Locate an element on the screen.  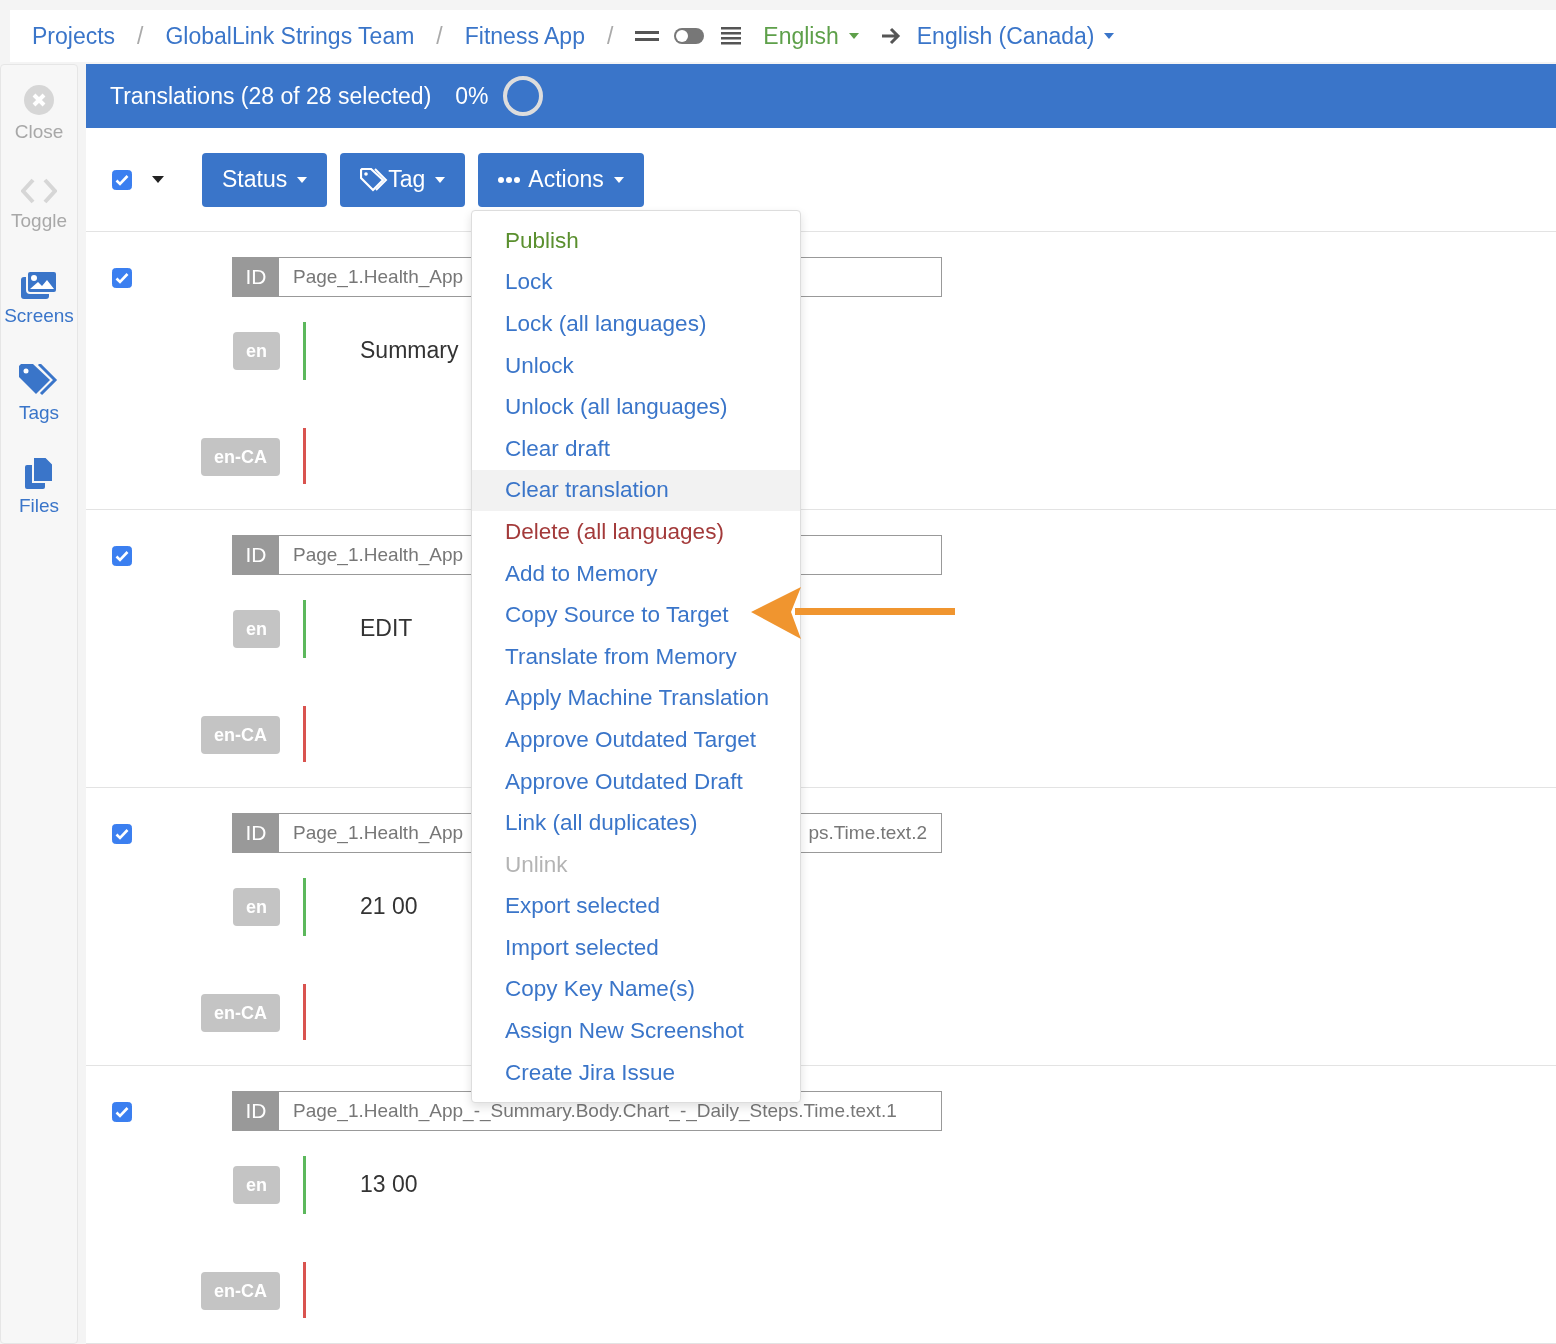
source-text: 13 00 is located at coordinates (389, 1184).